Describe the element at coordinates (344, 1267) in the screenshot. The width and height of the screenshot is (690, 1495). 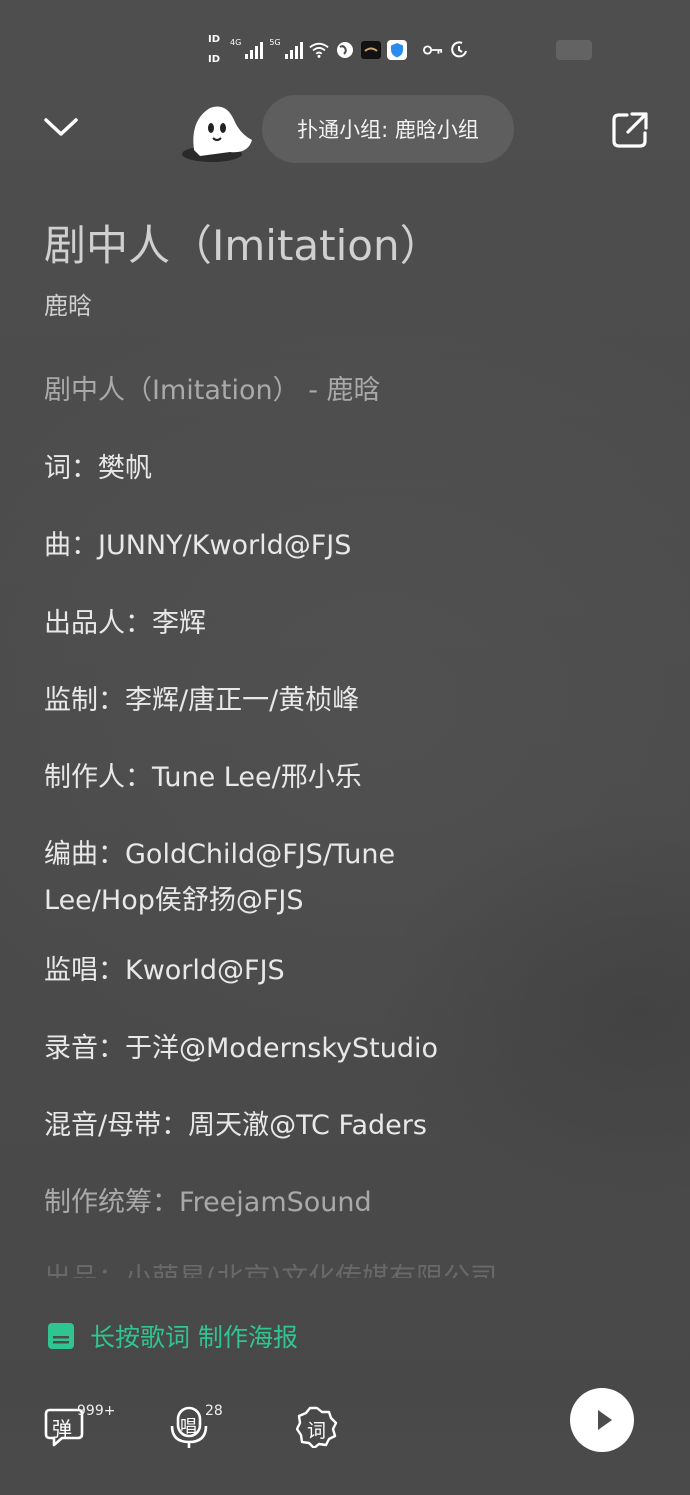
I see `lyric-line: 出品：小萌星(北京)文化传媒有限公司` at that location.